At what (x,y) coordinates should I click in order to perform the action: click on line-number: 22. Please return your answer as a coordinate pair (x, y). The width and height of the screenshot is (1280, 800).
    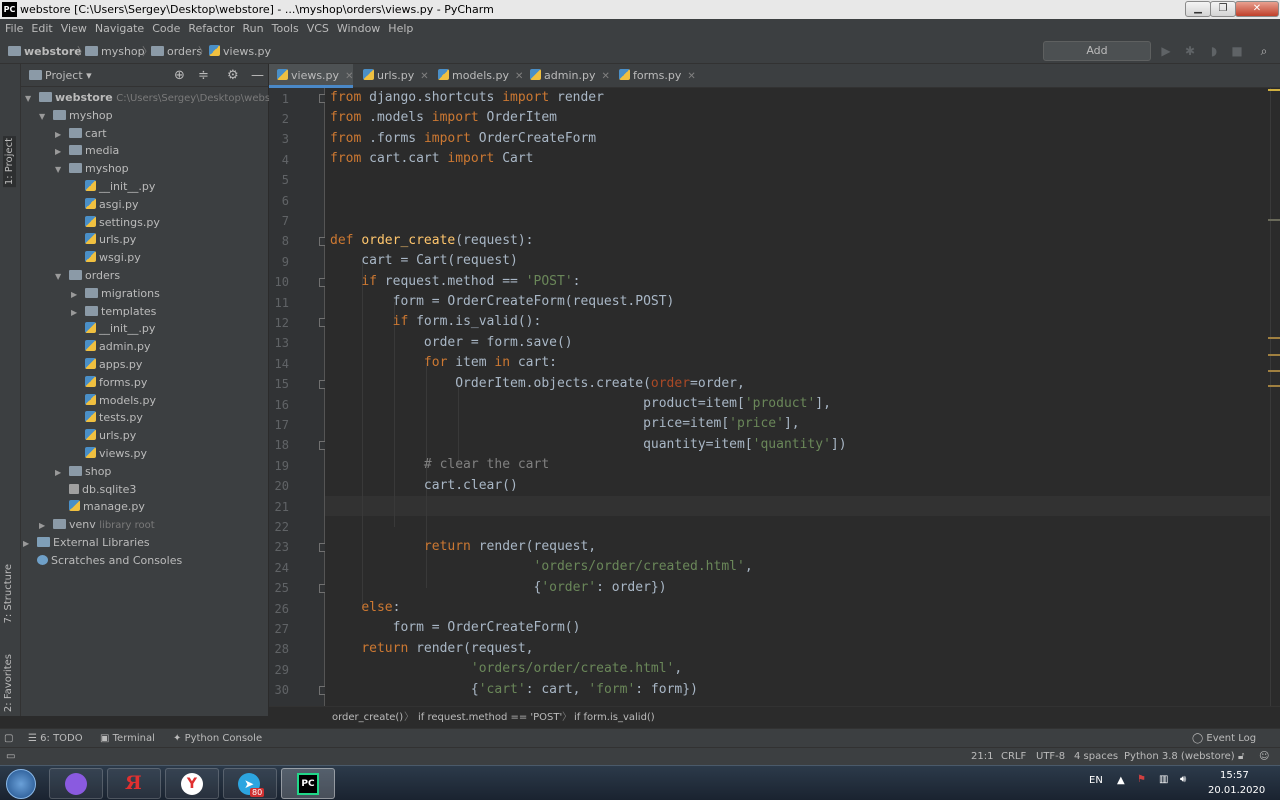
    Looking at the image, I should click on (279, 527).